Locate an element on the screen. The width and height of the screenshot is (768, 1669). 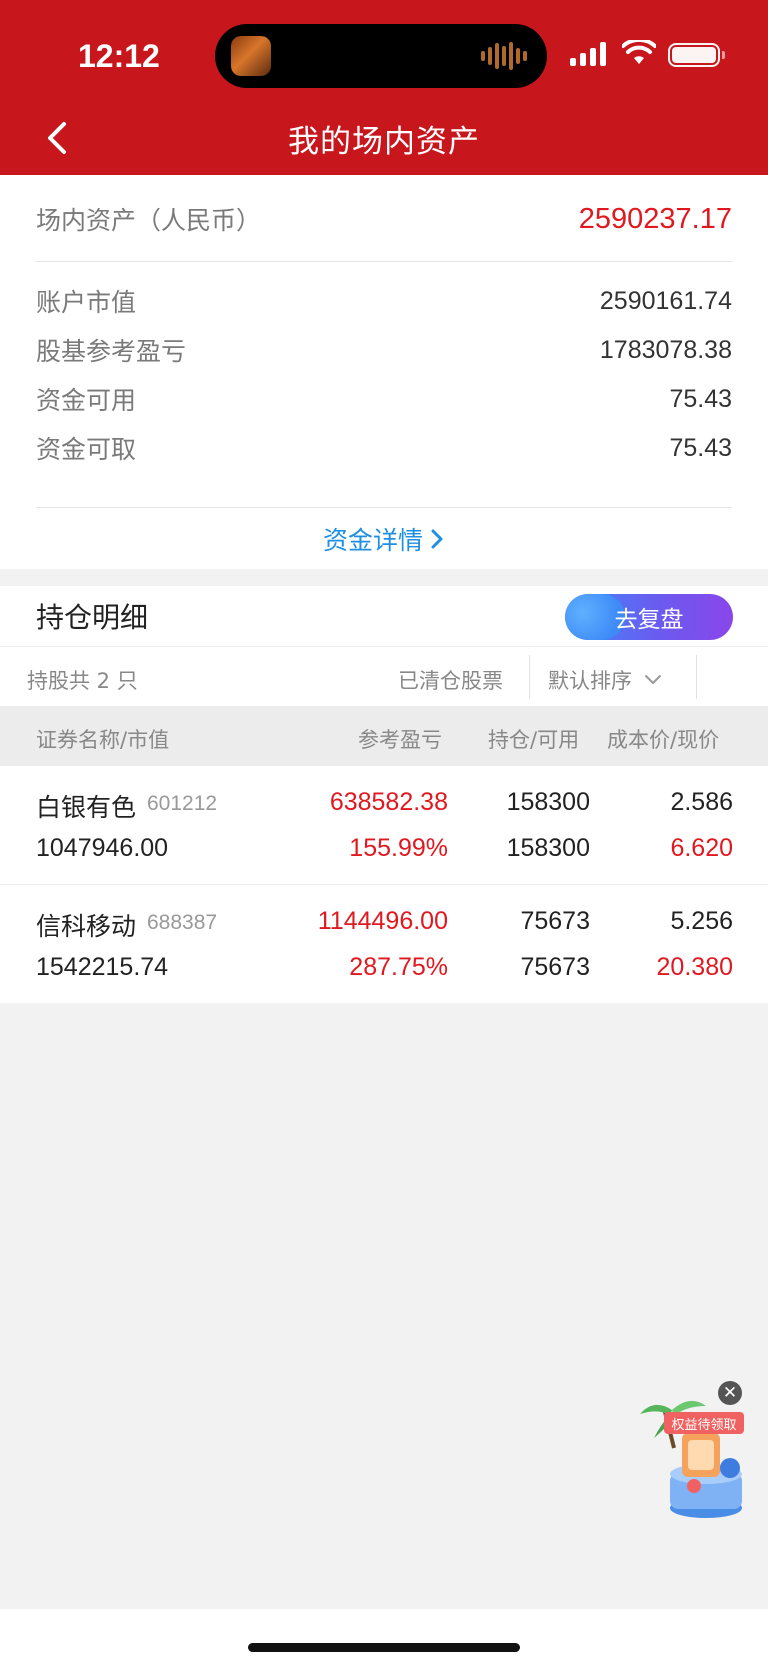
fund-detail-link: 资金详情 is located at coordinates (384, 539).